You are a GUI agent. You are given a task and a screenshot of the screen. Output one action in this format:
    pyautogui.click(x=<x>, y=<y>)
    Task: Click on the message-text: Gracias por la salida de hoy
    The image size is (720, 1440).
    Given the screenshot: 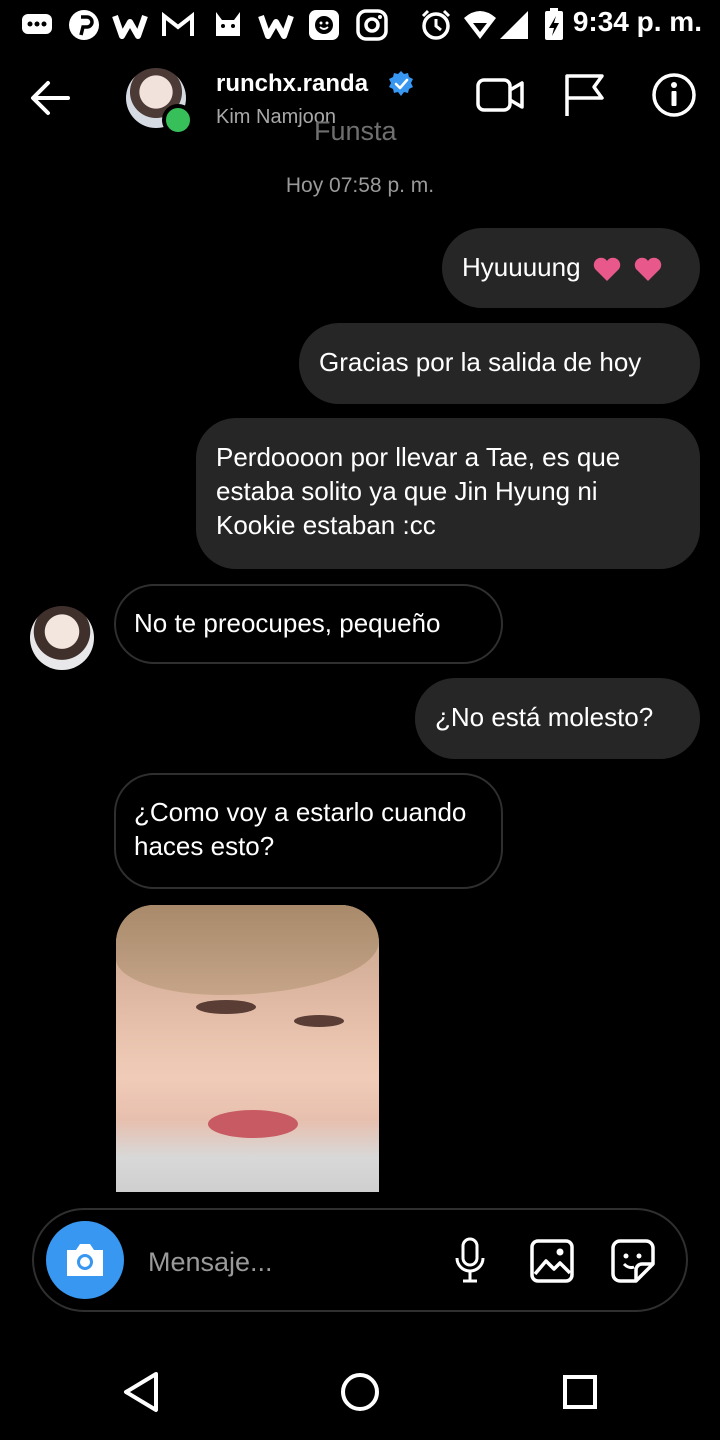 What is the action you would take?
    pyautogui.click(x=480, y=362)
    